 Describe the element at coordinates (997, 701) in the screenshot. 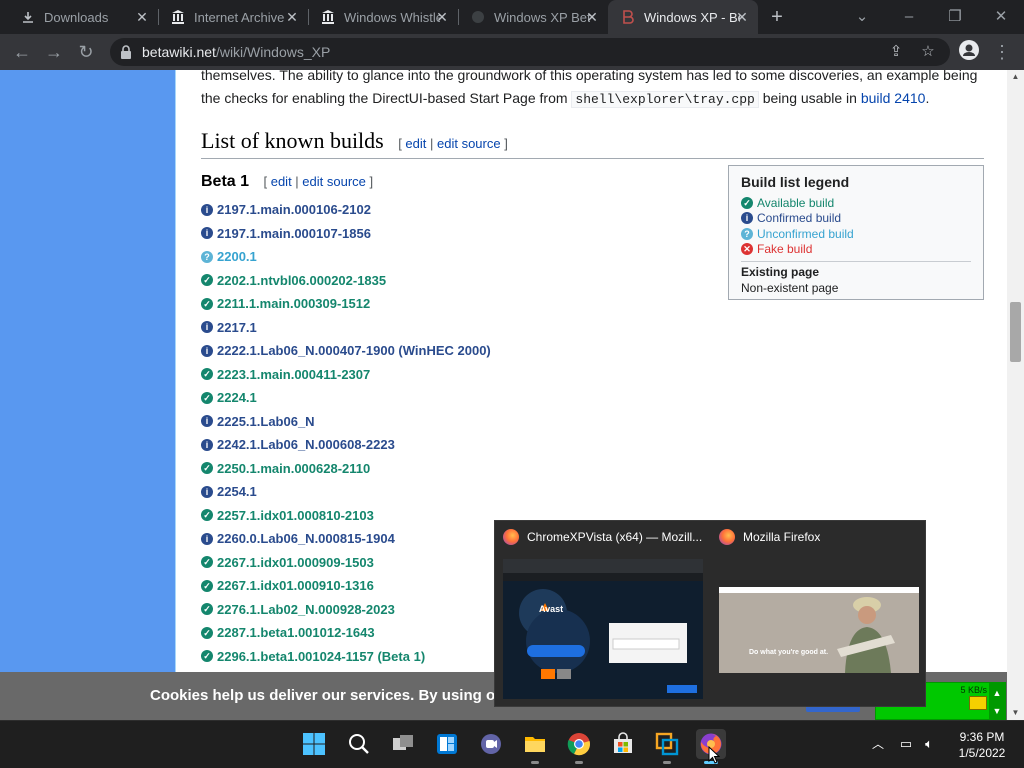

I see `net-widget-sidebar: ▲ ▼` at that location.